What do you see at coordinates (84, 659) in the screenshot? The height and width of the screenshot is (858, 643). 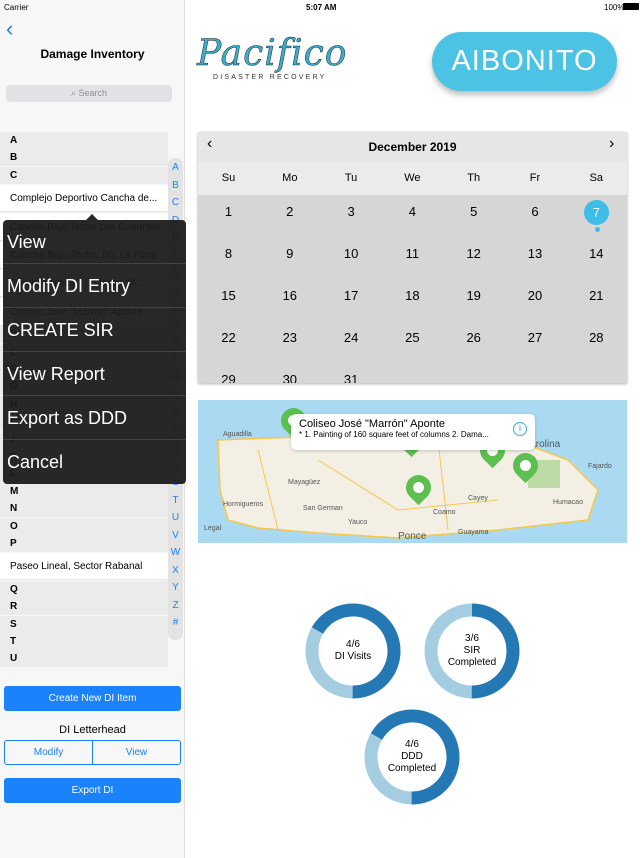 I see `section-header: U` at bounding box center [84, 659].